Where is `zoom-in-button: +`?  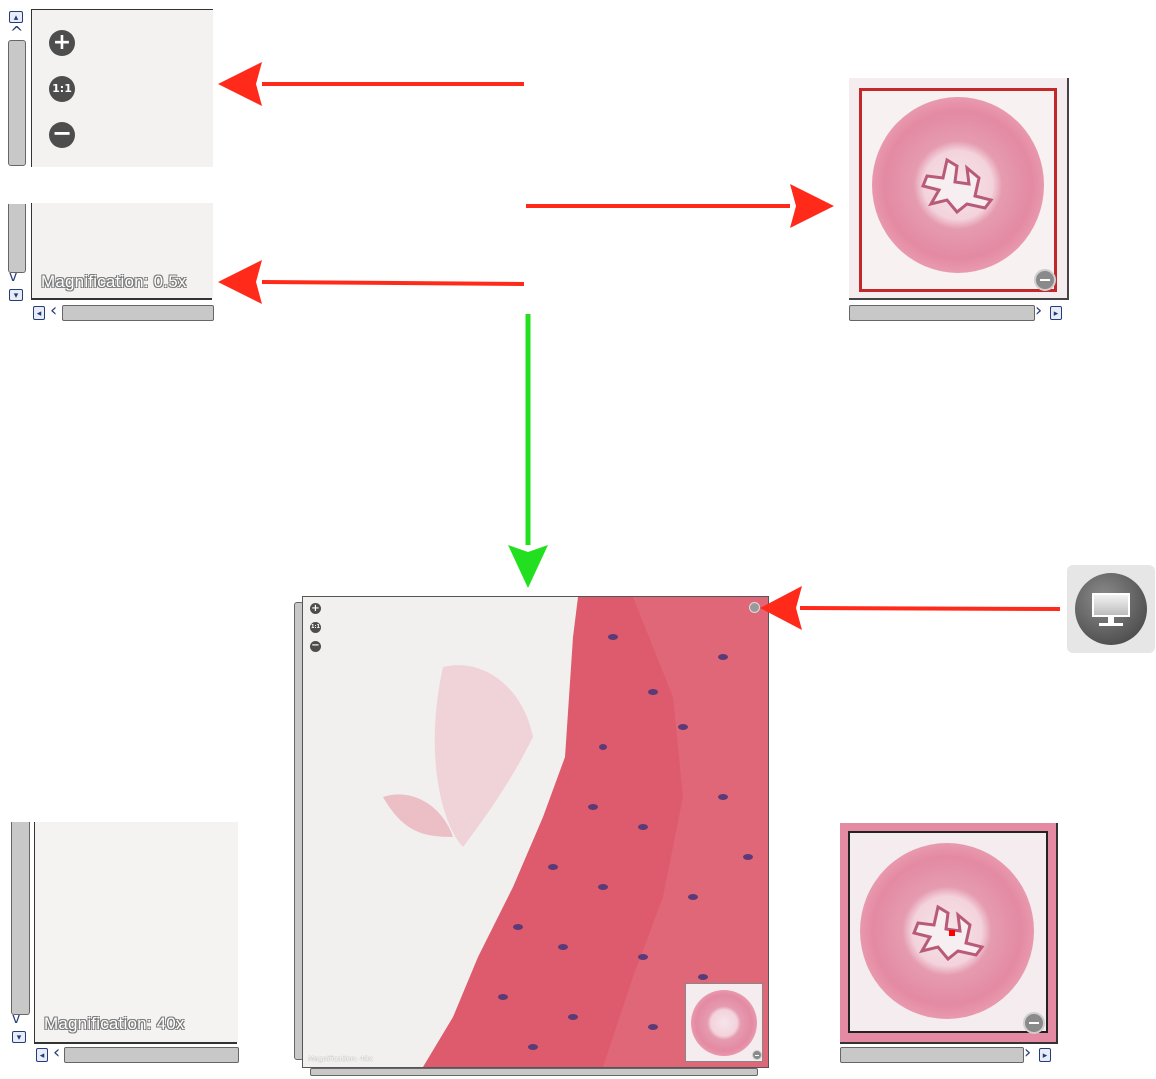 zoom-in-button: + is located at coordinates (62, 43).